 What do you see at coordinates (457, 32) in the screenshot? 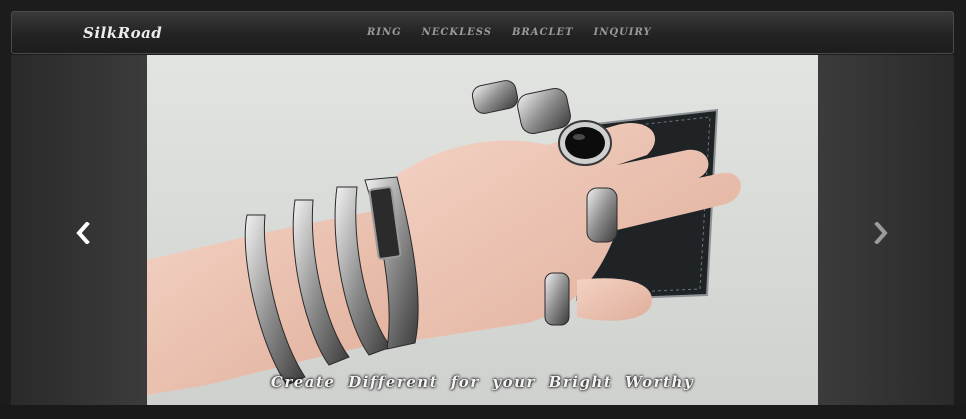
I see `nav-link-neckless: NECKLESS` at bounding box center [457, 32].